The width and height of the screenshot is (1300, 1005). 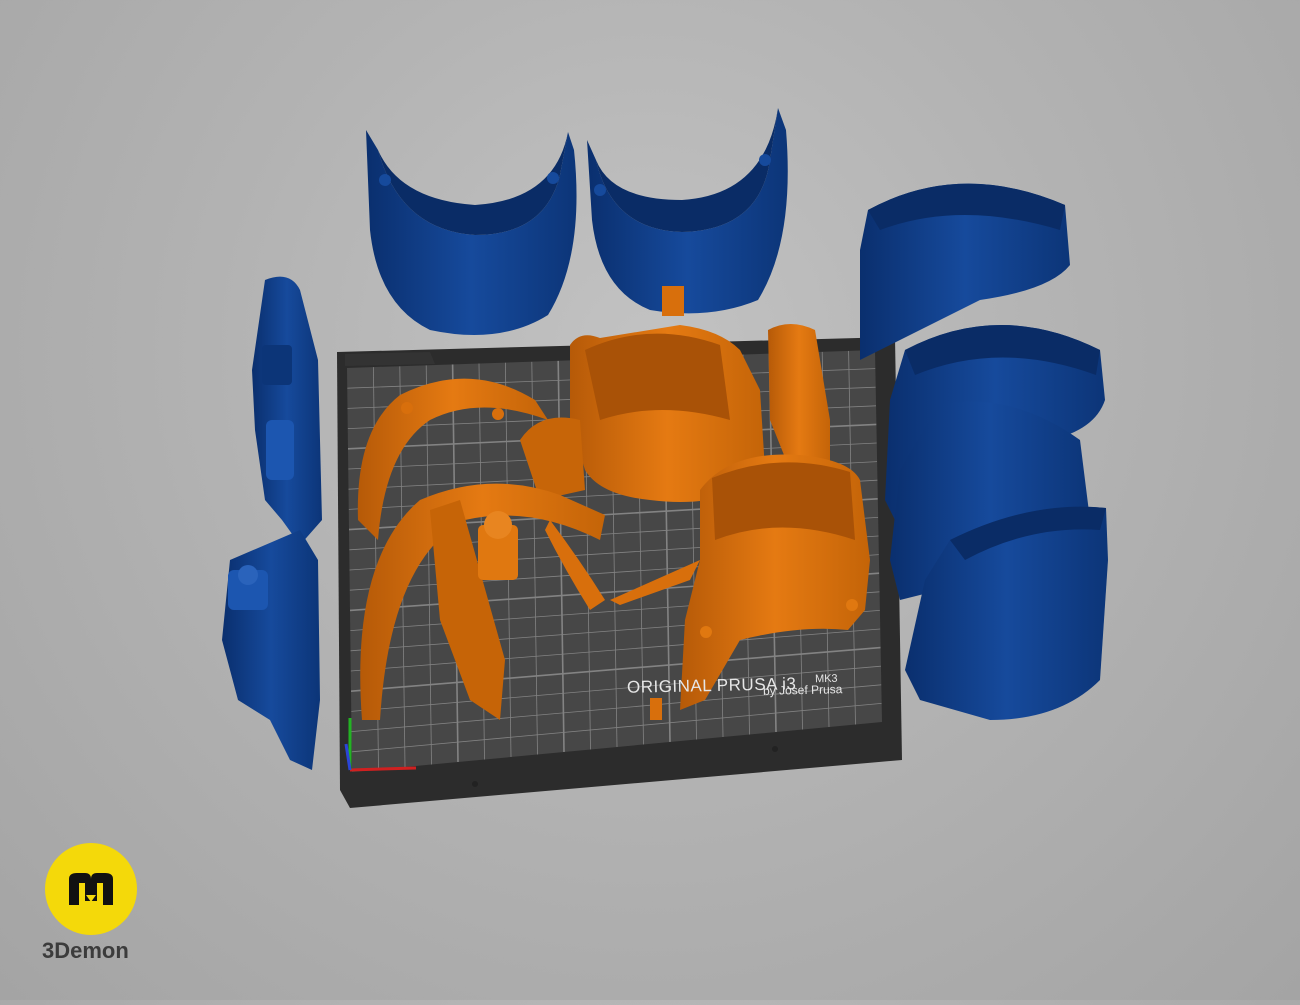 I want to click on logo-glyph, so click(x=91, y=889).